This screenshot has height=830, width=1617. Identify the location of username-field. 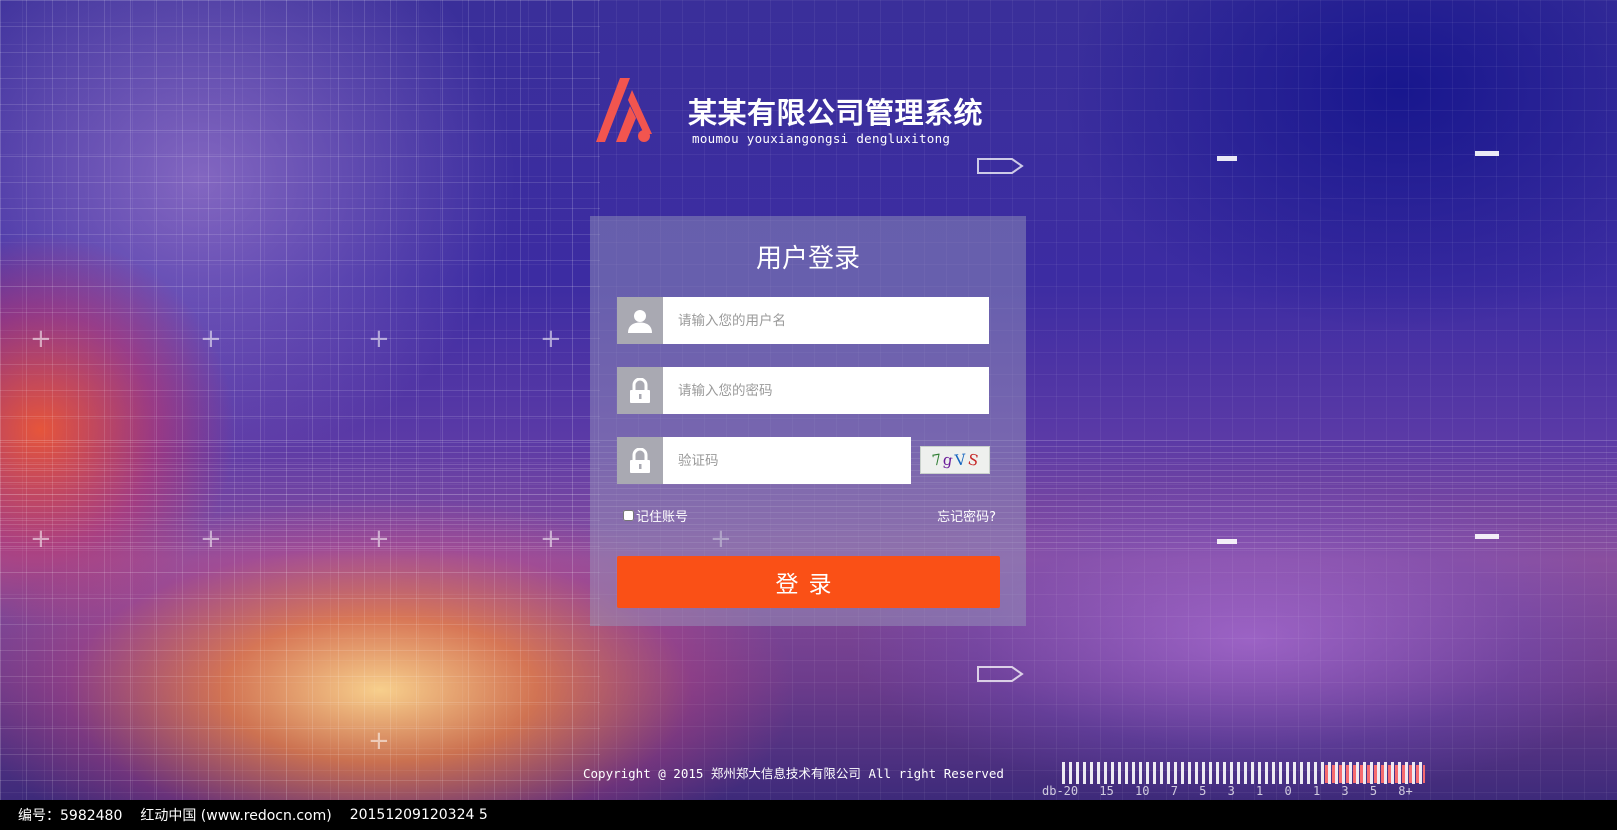
(803, 320).